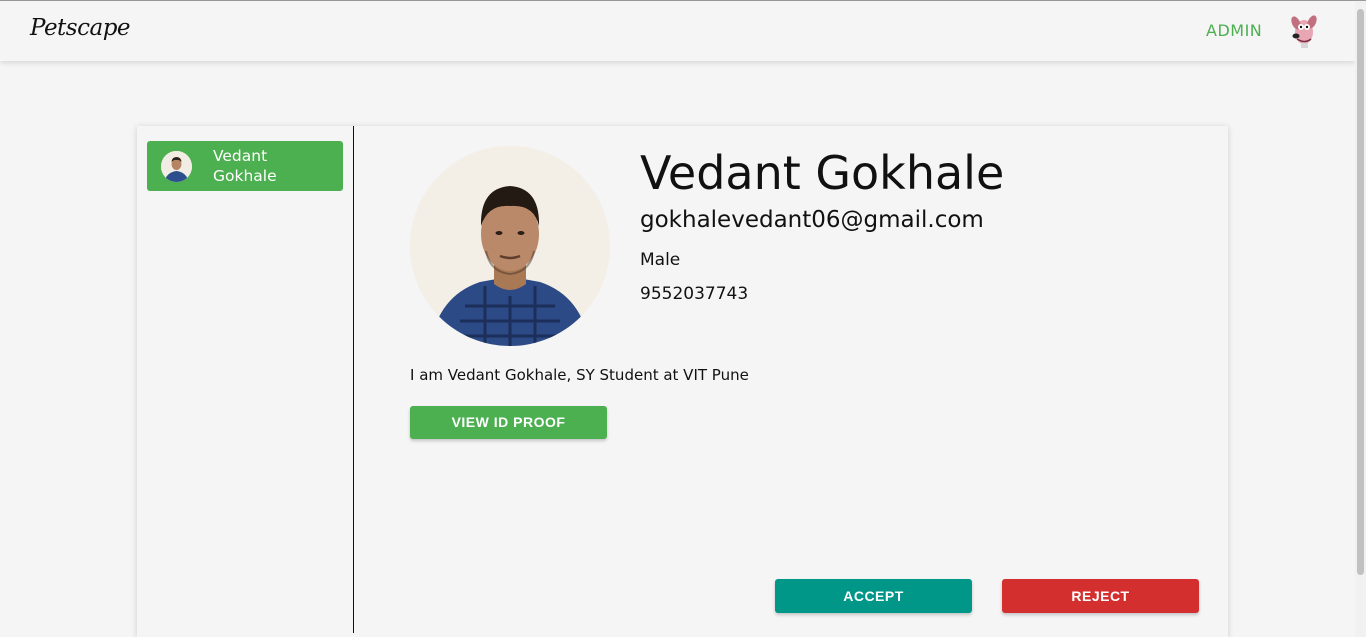  I want to click on profile-gender: Male, so click(660, 260).